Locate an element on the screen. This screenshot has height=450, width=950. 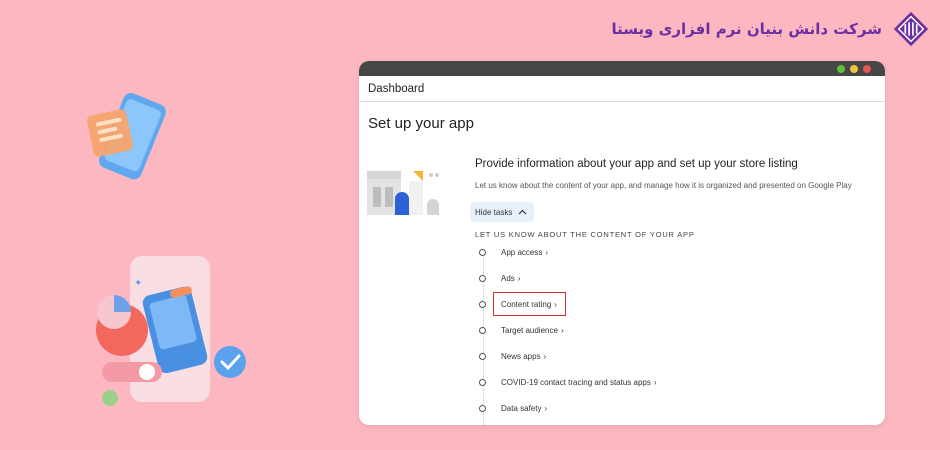
task-label: COVID-19 contact tracing and status apps is located at coordinates (576, 382).